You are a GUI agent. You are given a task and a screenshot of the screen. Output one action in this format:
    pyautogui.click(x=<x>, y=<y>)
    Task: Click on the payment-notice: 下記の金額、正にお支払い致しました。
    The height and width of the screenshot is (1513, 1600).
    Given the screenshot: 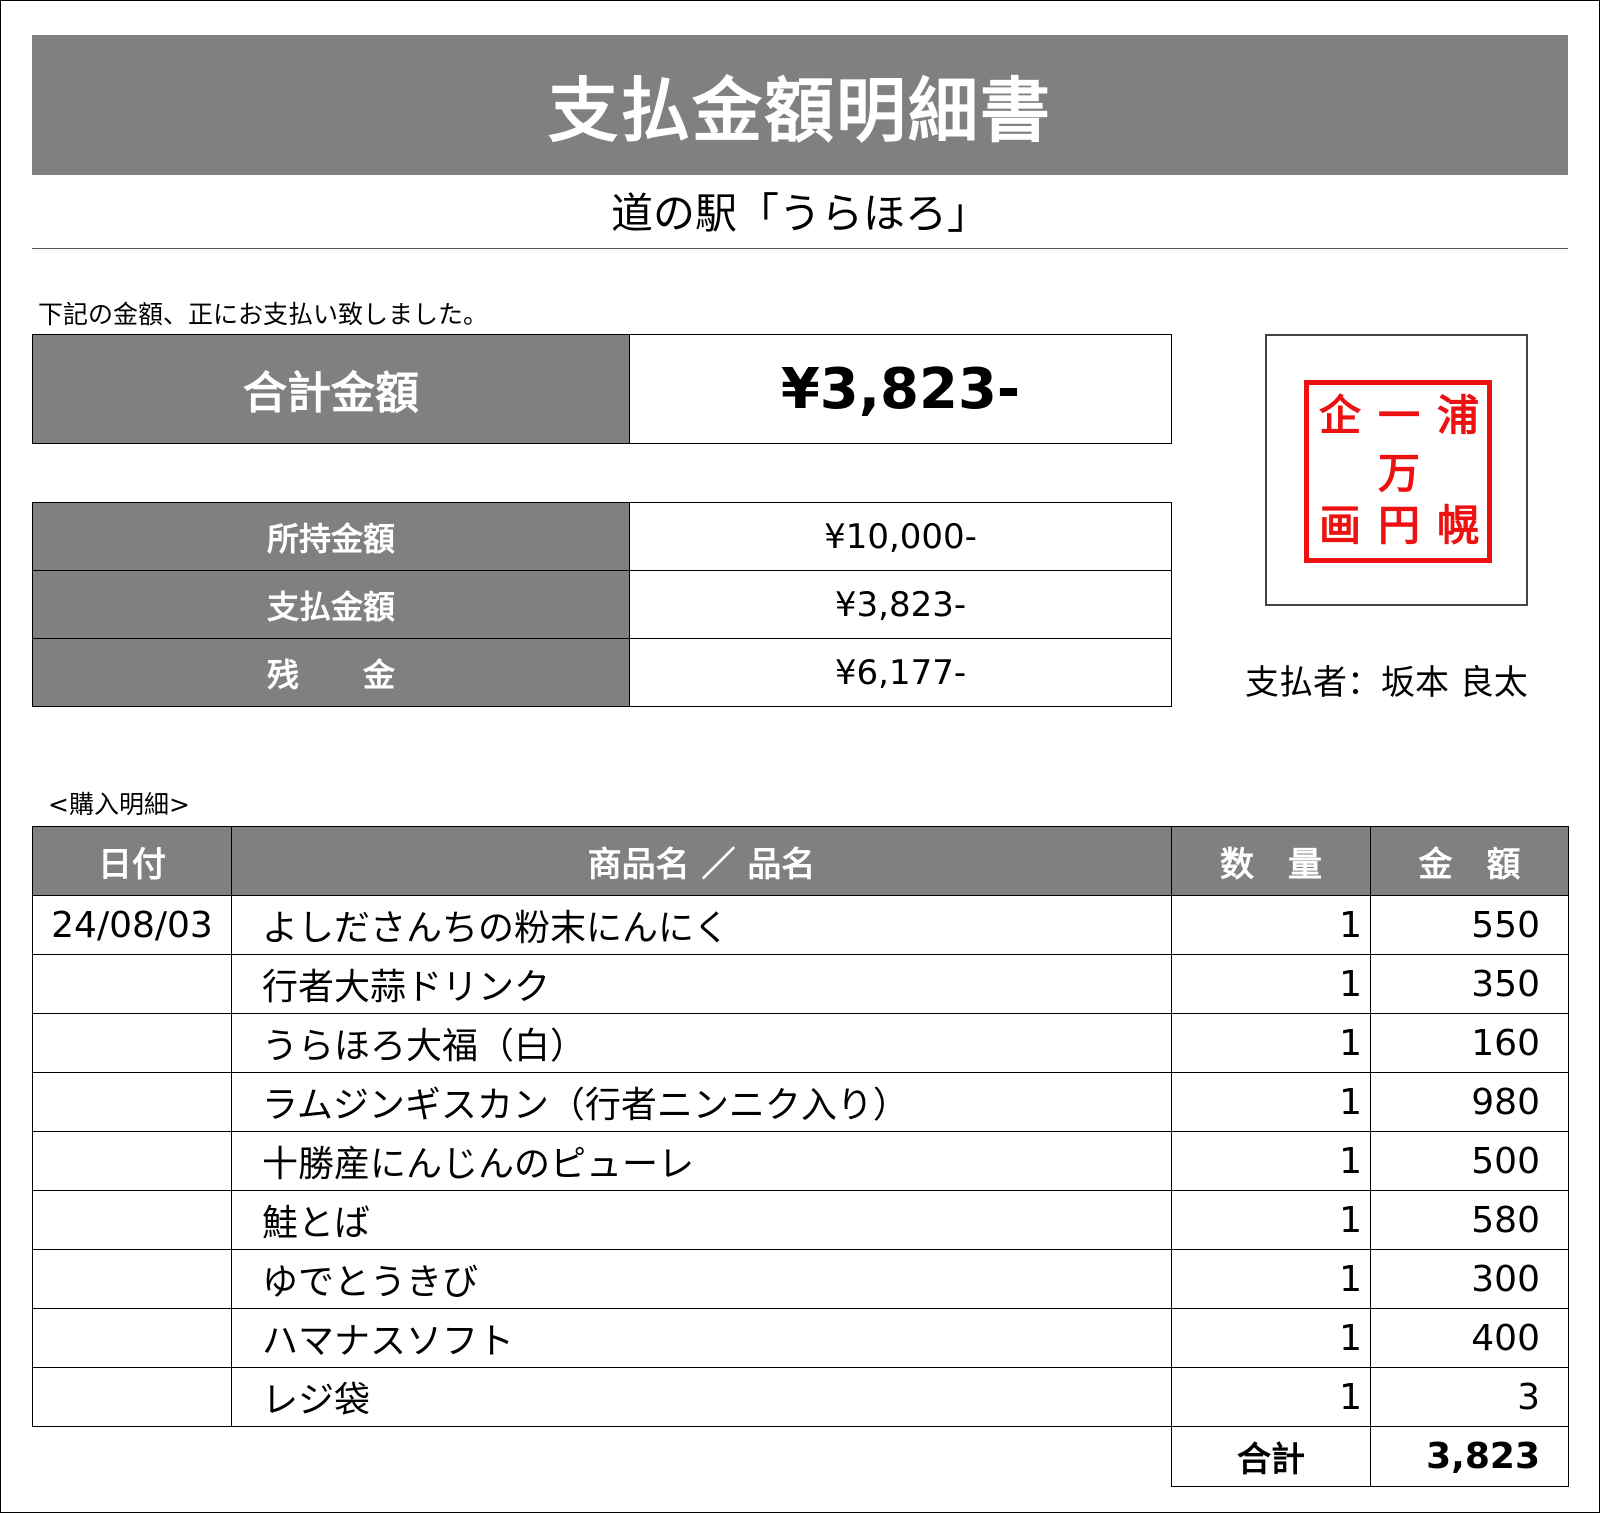 What is the action you would take?
    pyautogui.click(x=263, y=314)
    